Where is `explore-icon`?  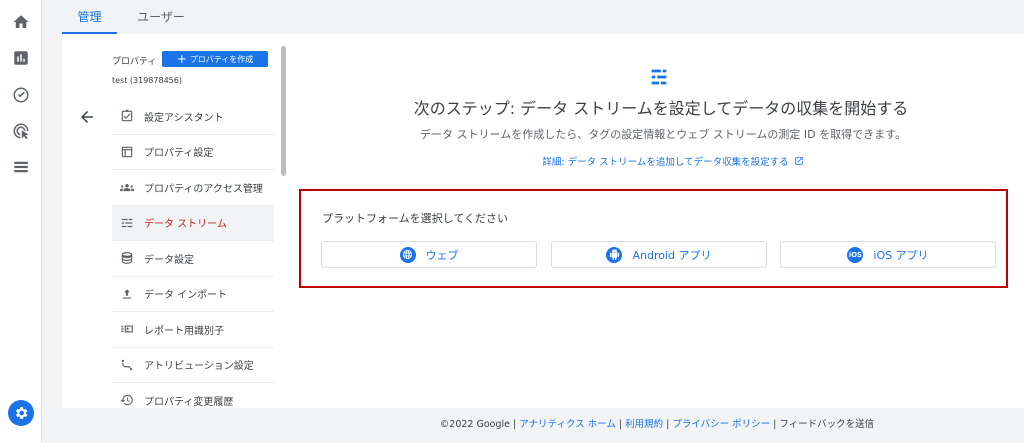 explore-icon is located at coordinates (21, 95).